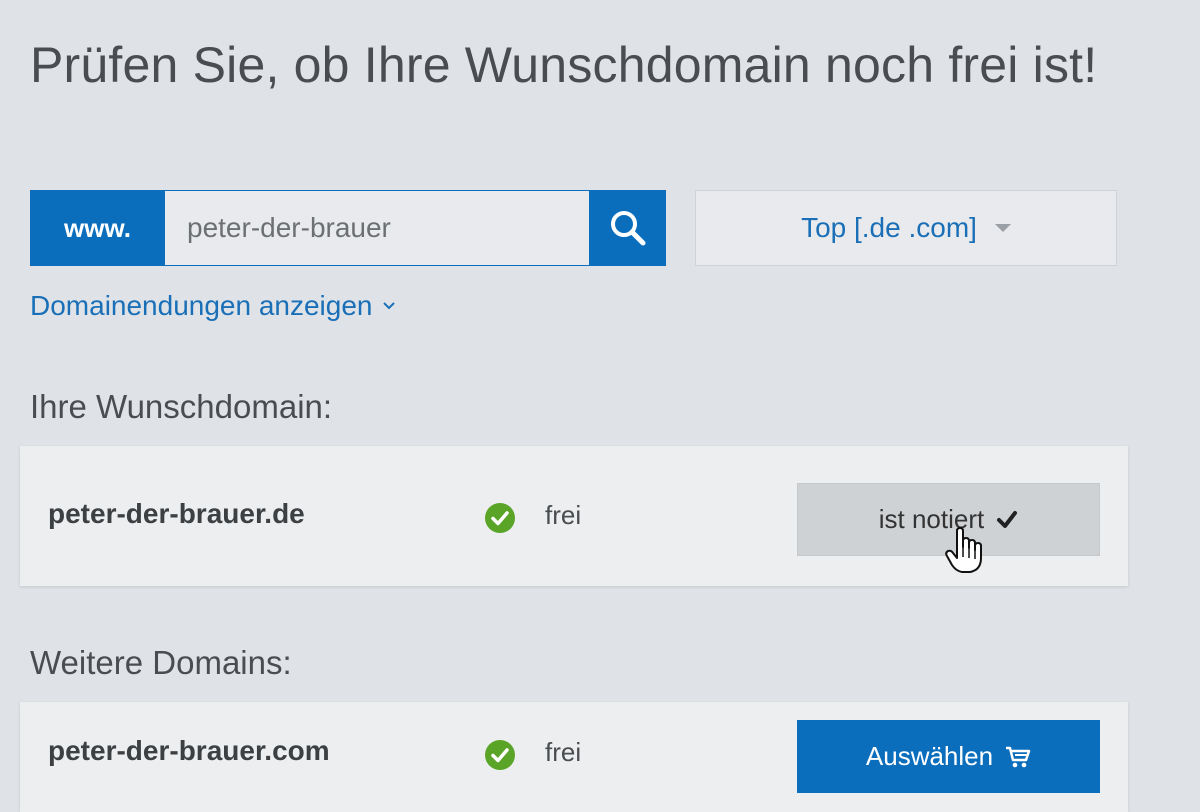  What do you see at coordinates (388, 306) in the screenshot?
I see `chevron-down-icon` at bounding box center [388, 306].